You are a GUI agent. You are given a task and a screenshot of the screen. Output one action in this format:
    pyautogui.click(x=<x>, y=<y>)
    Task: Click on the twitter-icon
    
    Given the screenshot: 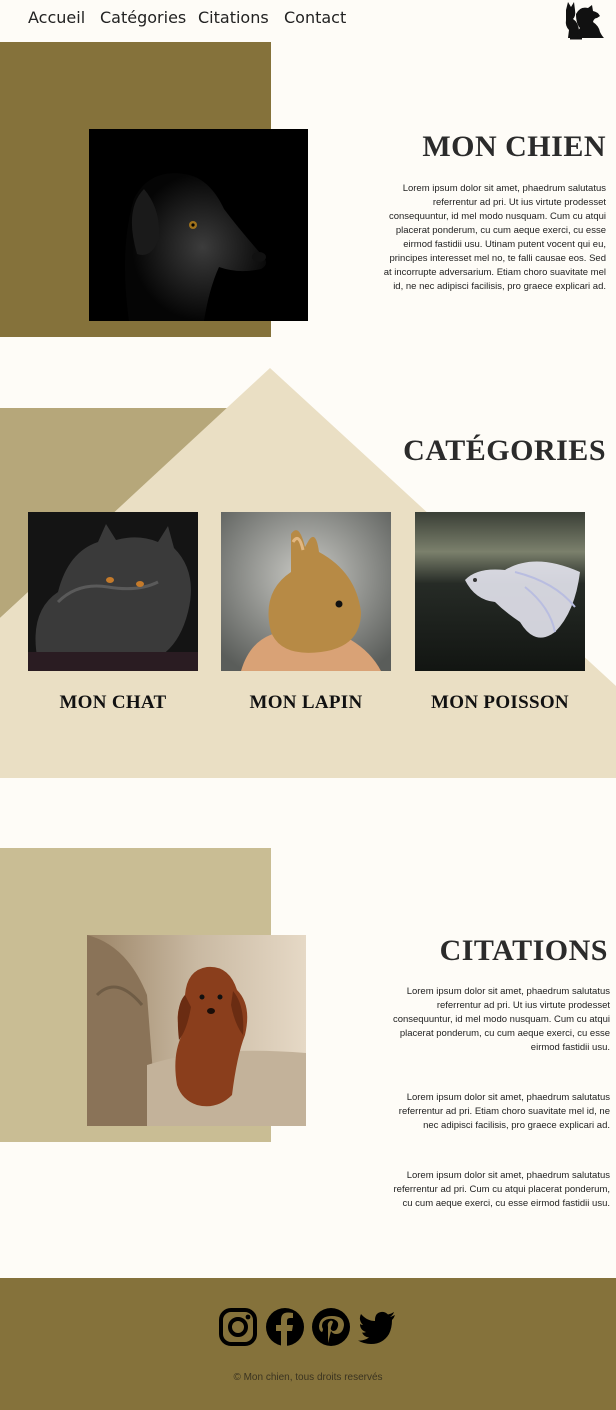 What is the action you would take?
    pyautogui.click(x=377, y=1327)
    